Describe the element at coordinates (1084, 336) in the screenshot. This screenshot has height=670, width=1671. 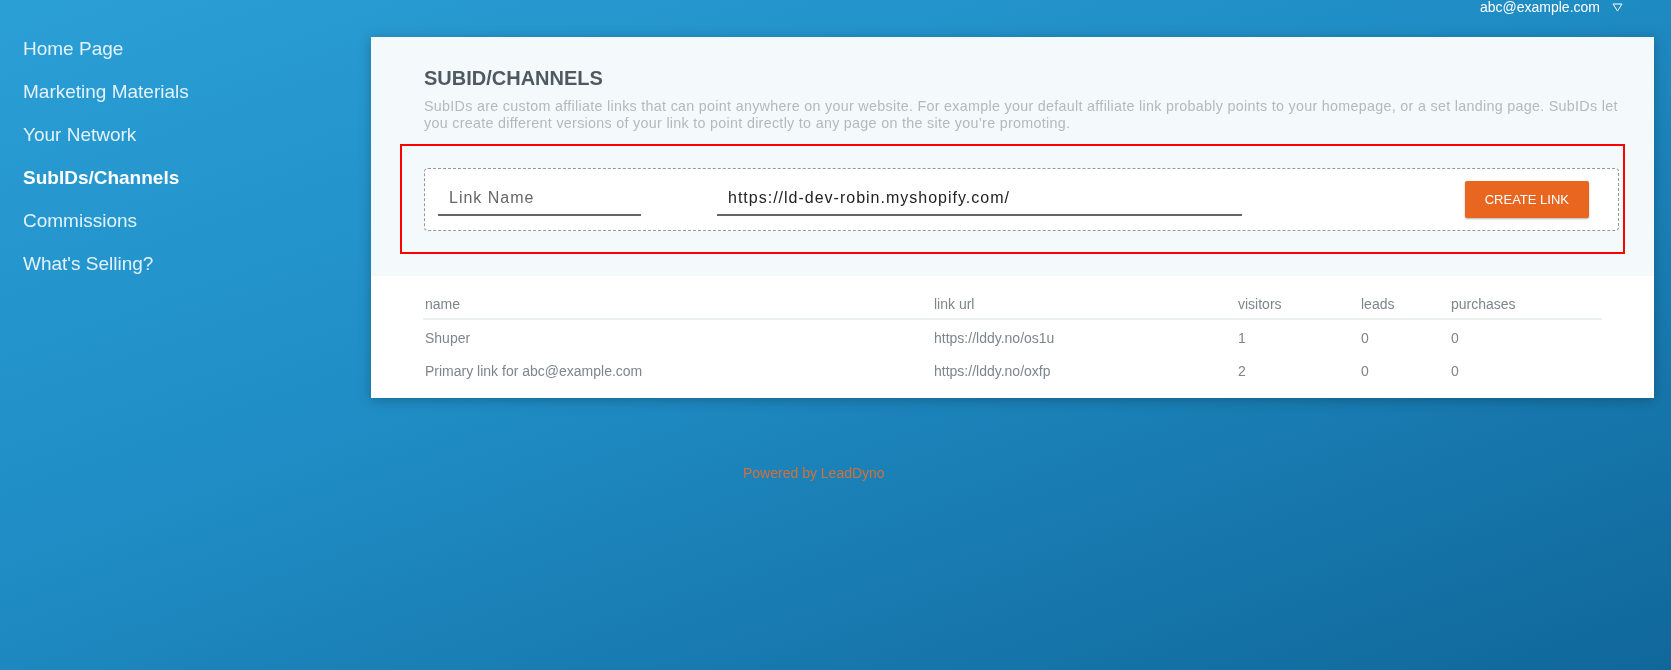
I see `table-cell: https://lddy.no/os1u` at that location.